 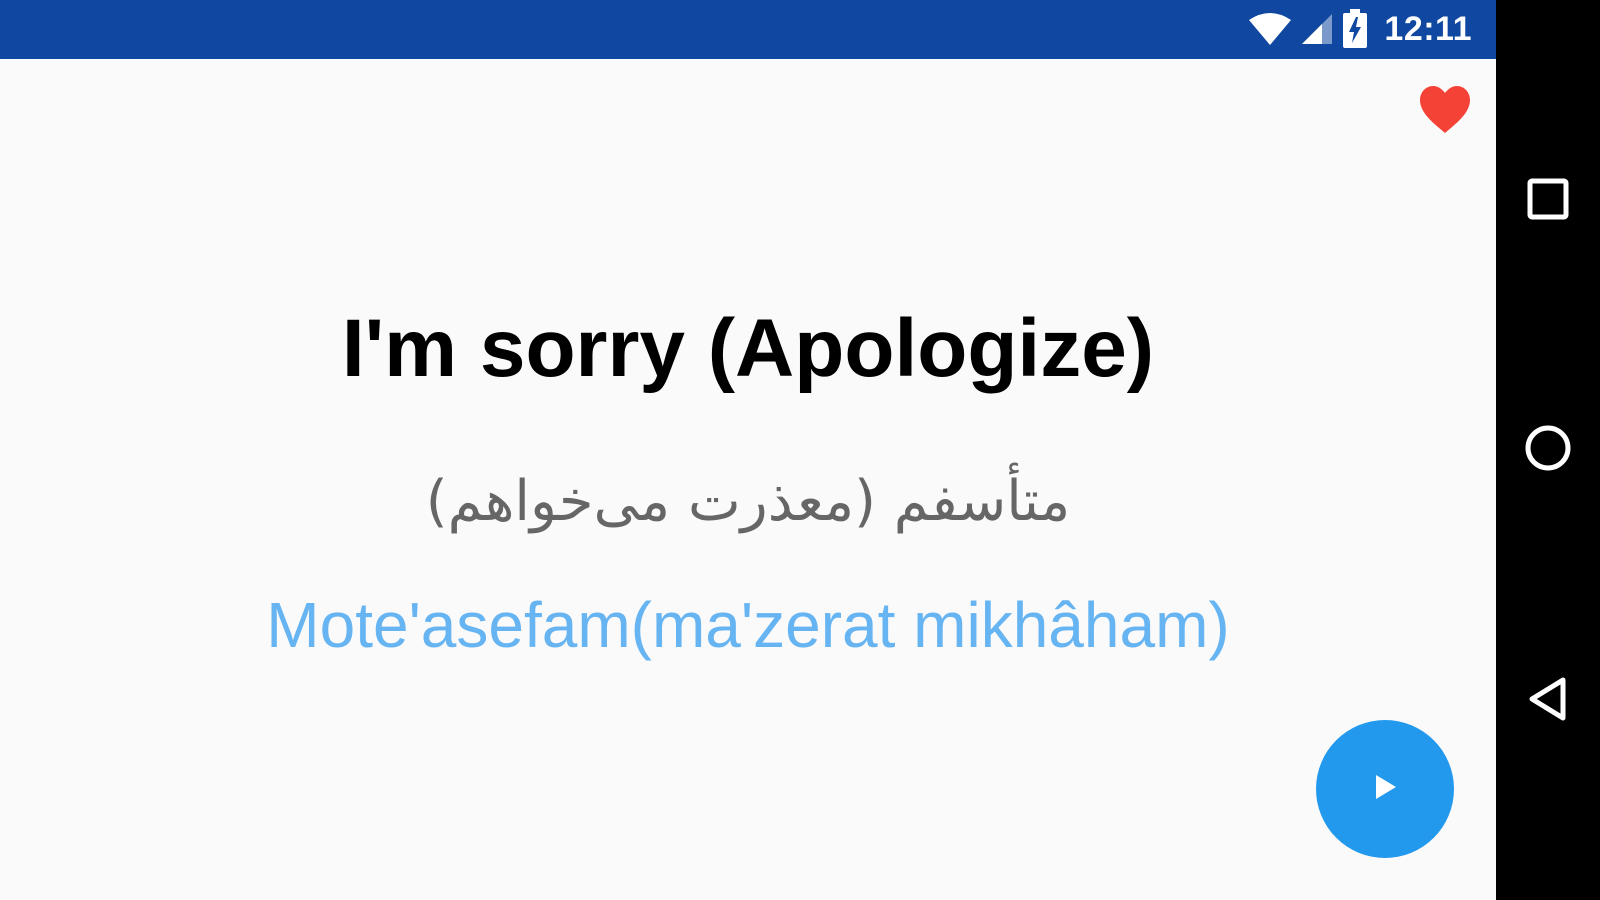 I want to click on status-icons: 12:11, so click(x=1360, y=29).